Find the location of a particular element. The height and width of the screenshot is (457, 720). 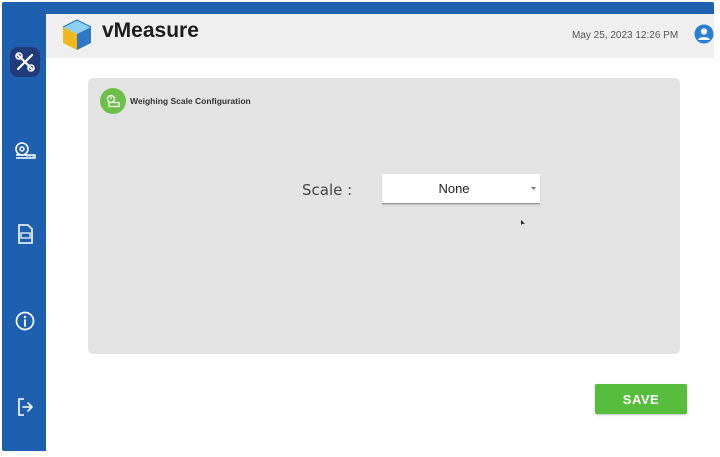

sidebar-item-info is located at coordinates (25, 321).